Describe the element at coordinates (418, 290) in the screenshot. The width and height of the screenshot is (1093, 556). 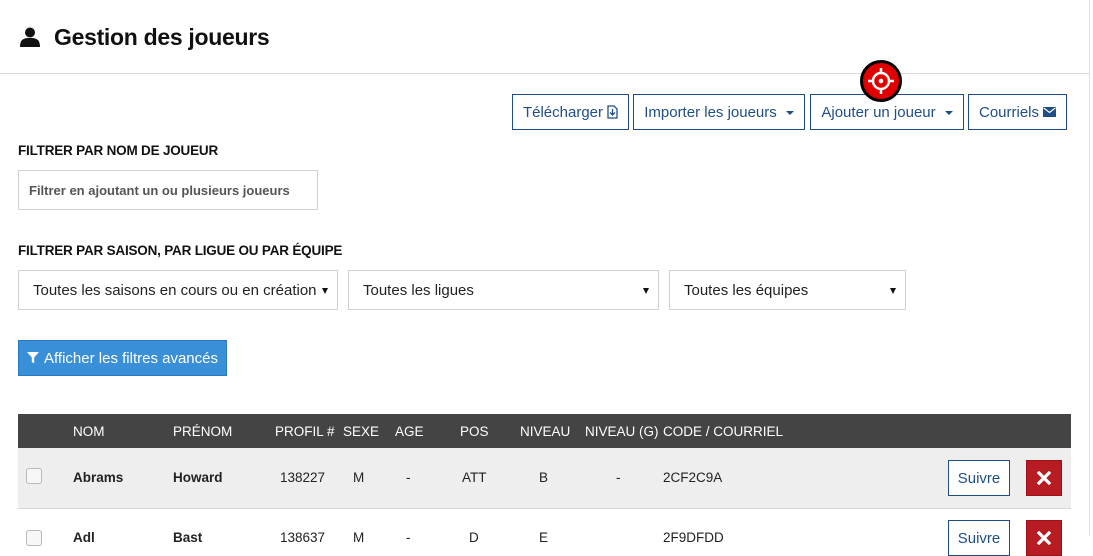
I see `league-select-value: Toutes les ligues` at that location.